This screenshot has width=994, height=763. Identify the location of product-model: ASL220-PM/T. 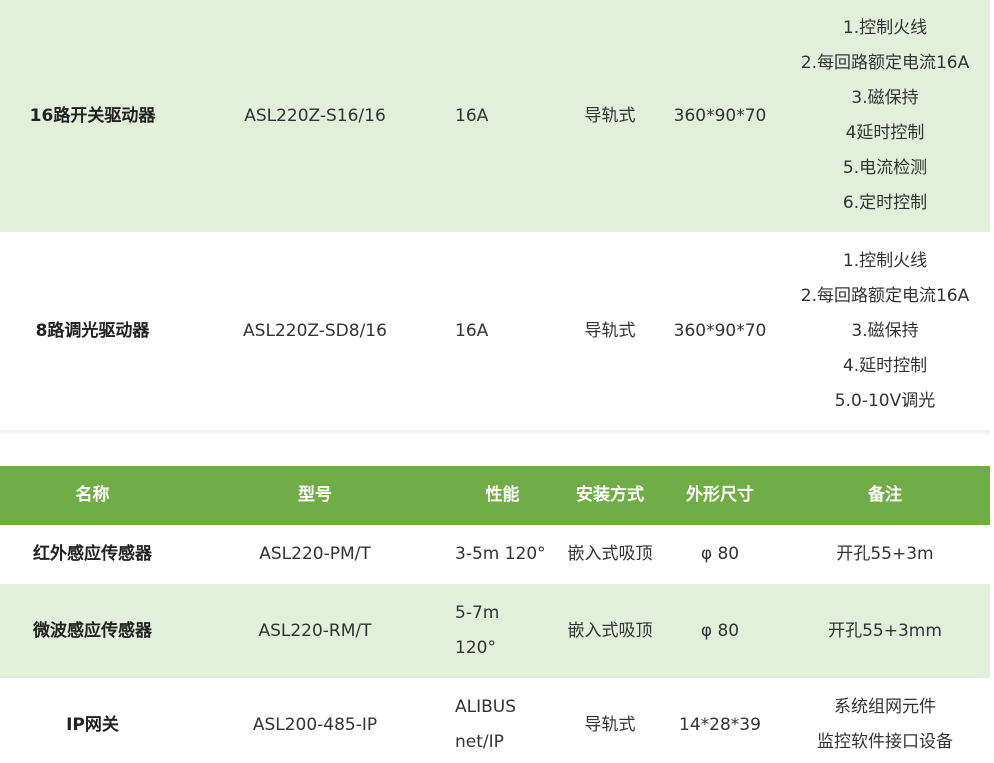
(315, 554).